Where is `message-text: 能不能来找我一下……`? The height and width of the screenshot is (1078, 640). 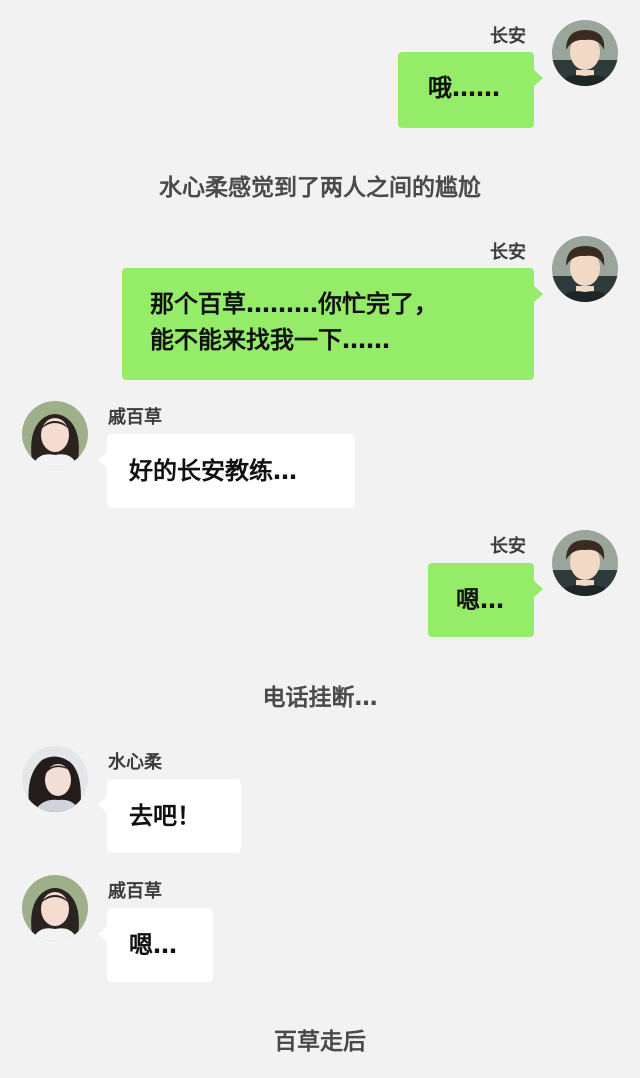 message-text: 能不能来找我一下…… is located at coordinates (270, 340).